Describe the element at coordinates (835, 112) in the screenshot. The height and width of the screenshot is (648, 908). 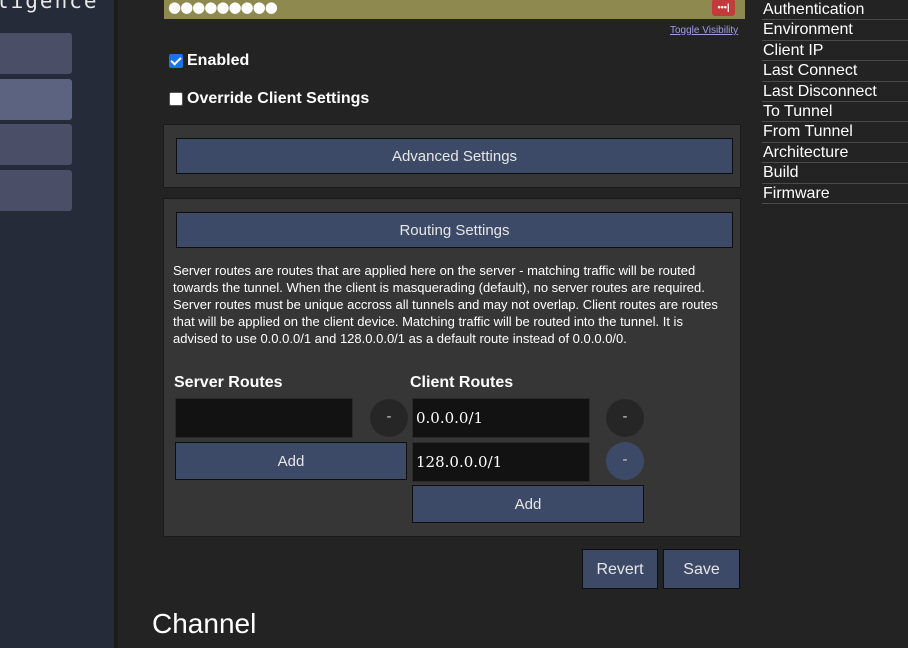
I see `info-label-to-tunnel: To Tunnel` at that location.